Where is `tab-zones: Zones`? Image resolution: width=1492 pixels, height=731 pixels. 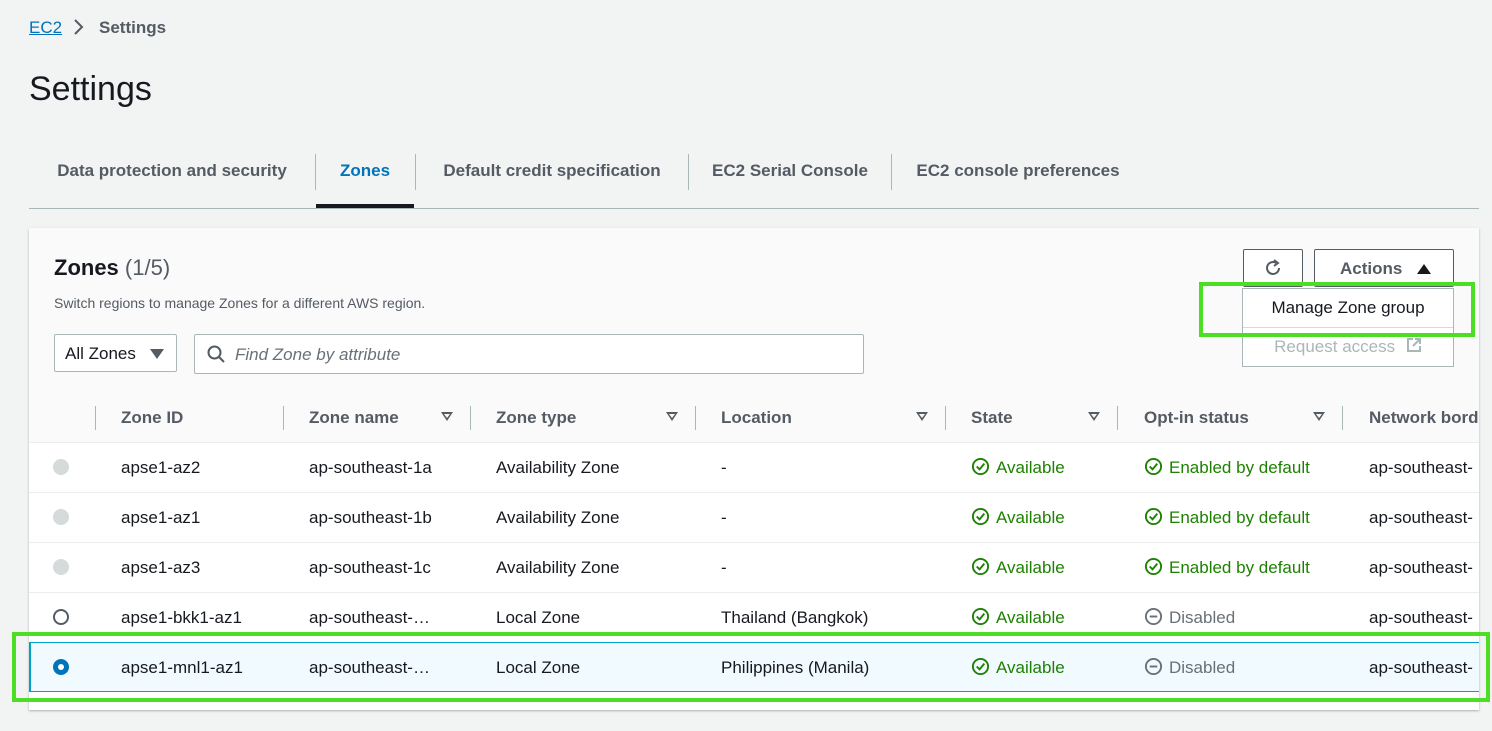 tab-zones: Zones is located at coordinates (365, 178).